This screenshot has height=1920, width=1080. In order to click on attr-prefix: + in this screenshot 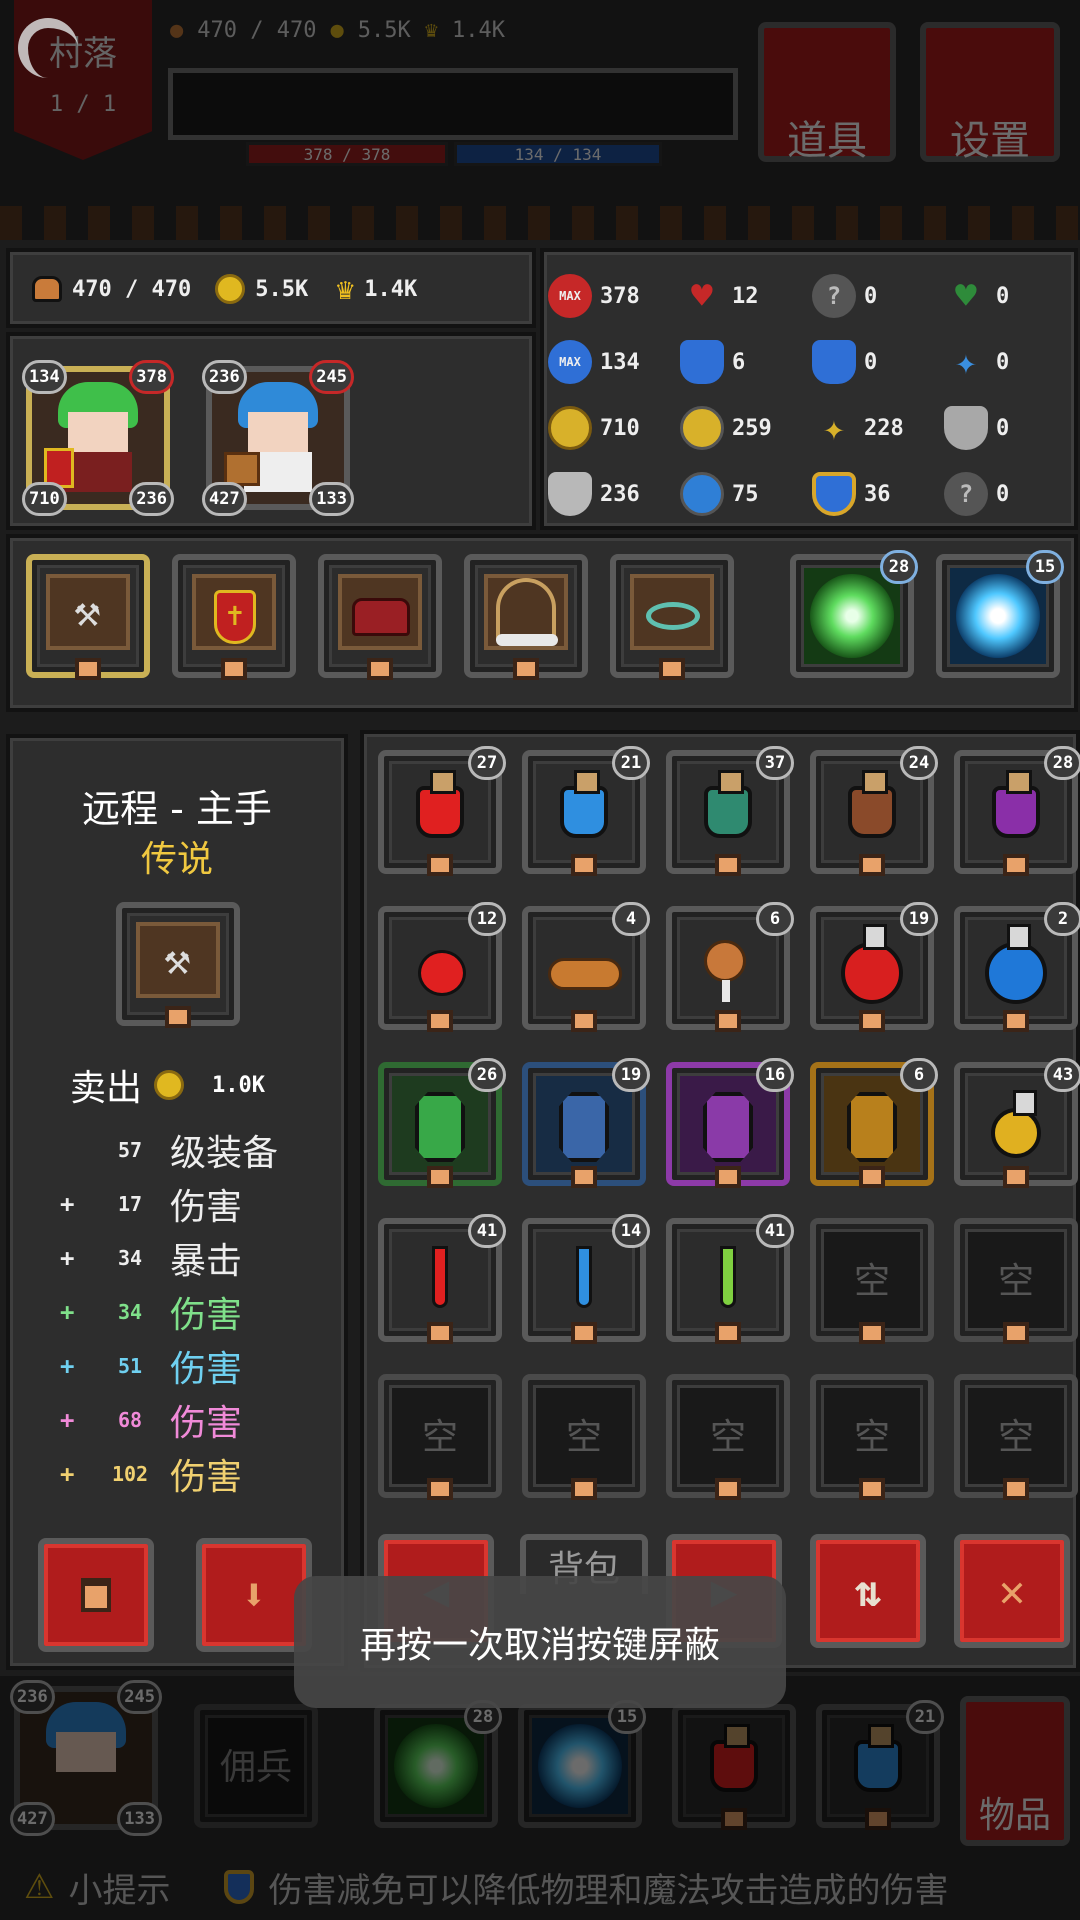, I will do `click(67, 1474)`.